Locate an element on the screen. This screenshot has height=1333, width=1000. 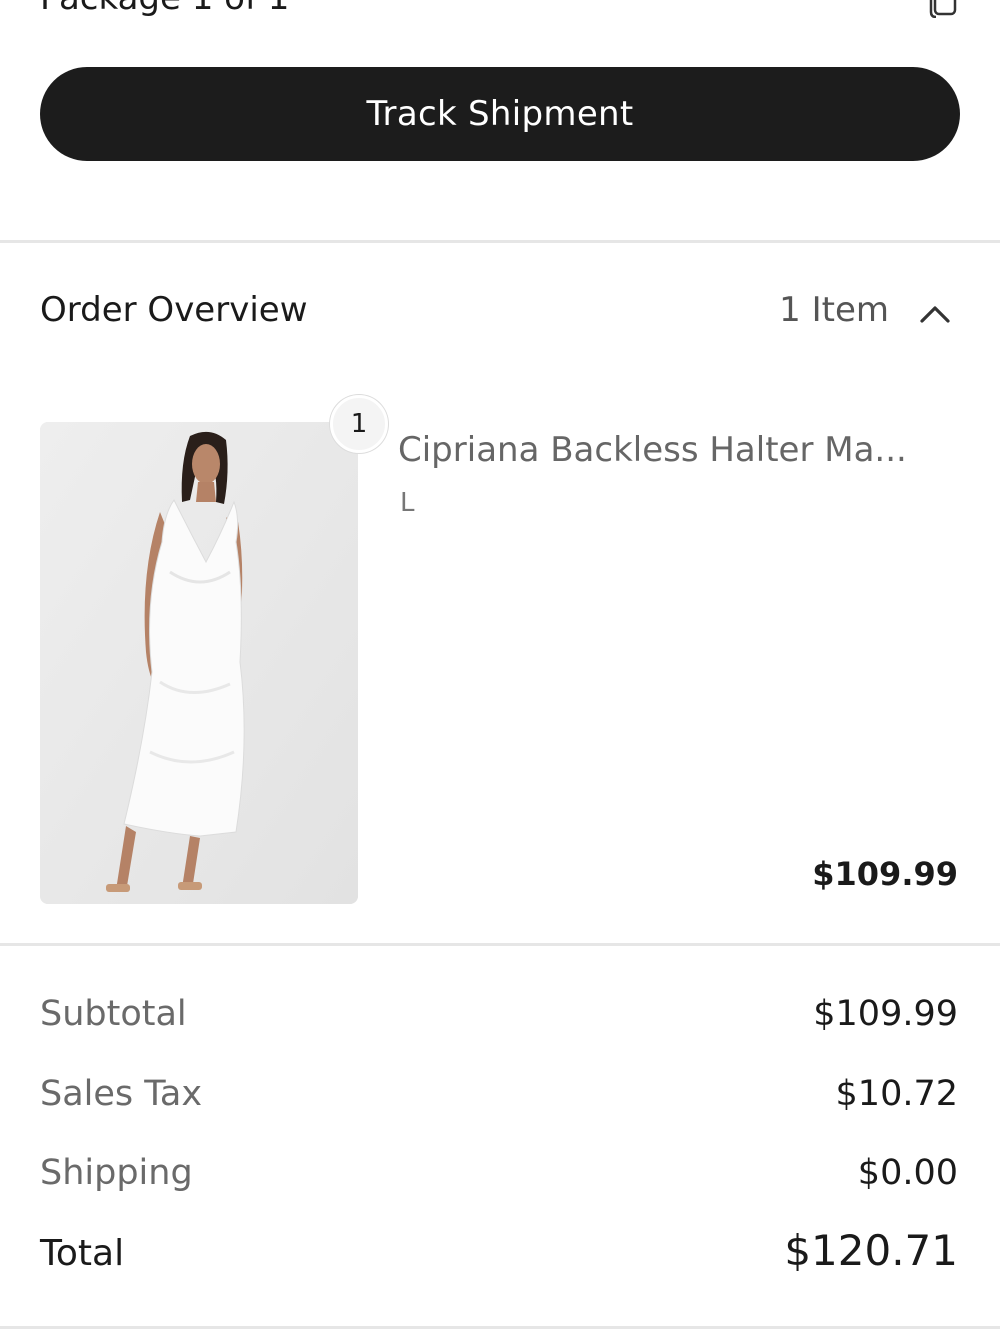
item-count: 1 Item is located at coordinates (834, 310).